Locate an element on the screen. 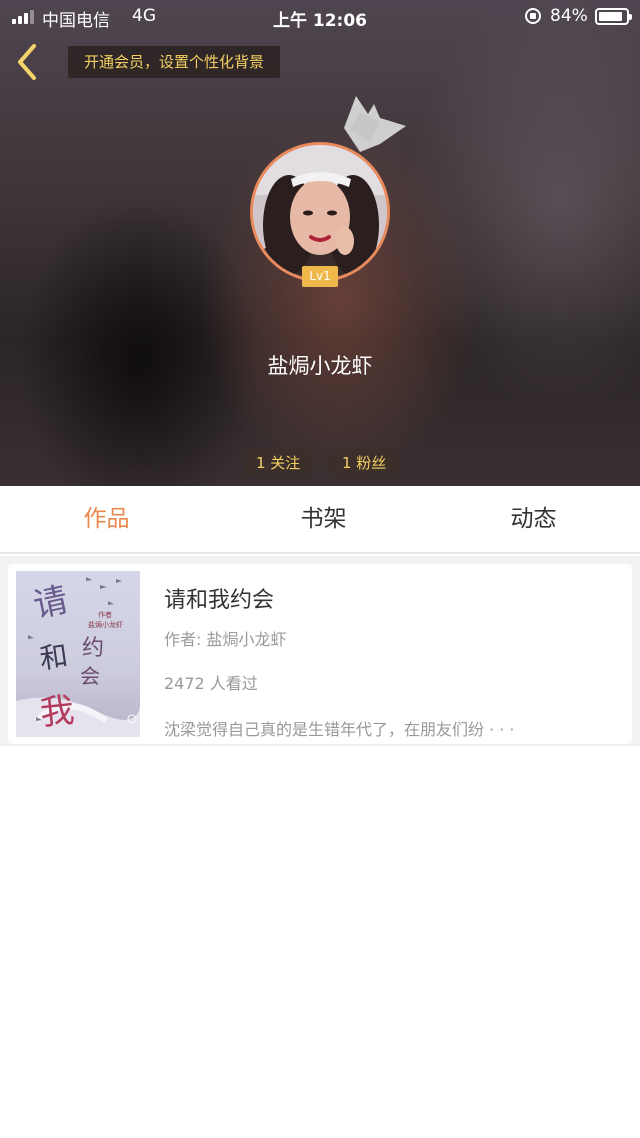 Image resolution: width=640 pixels, height=1138 pixels. book-read-count: 2472 人看过 is located at coordinates (211, 683).